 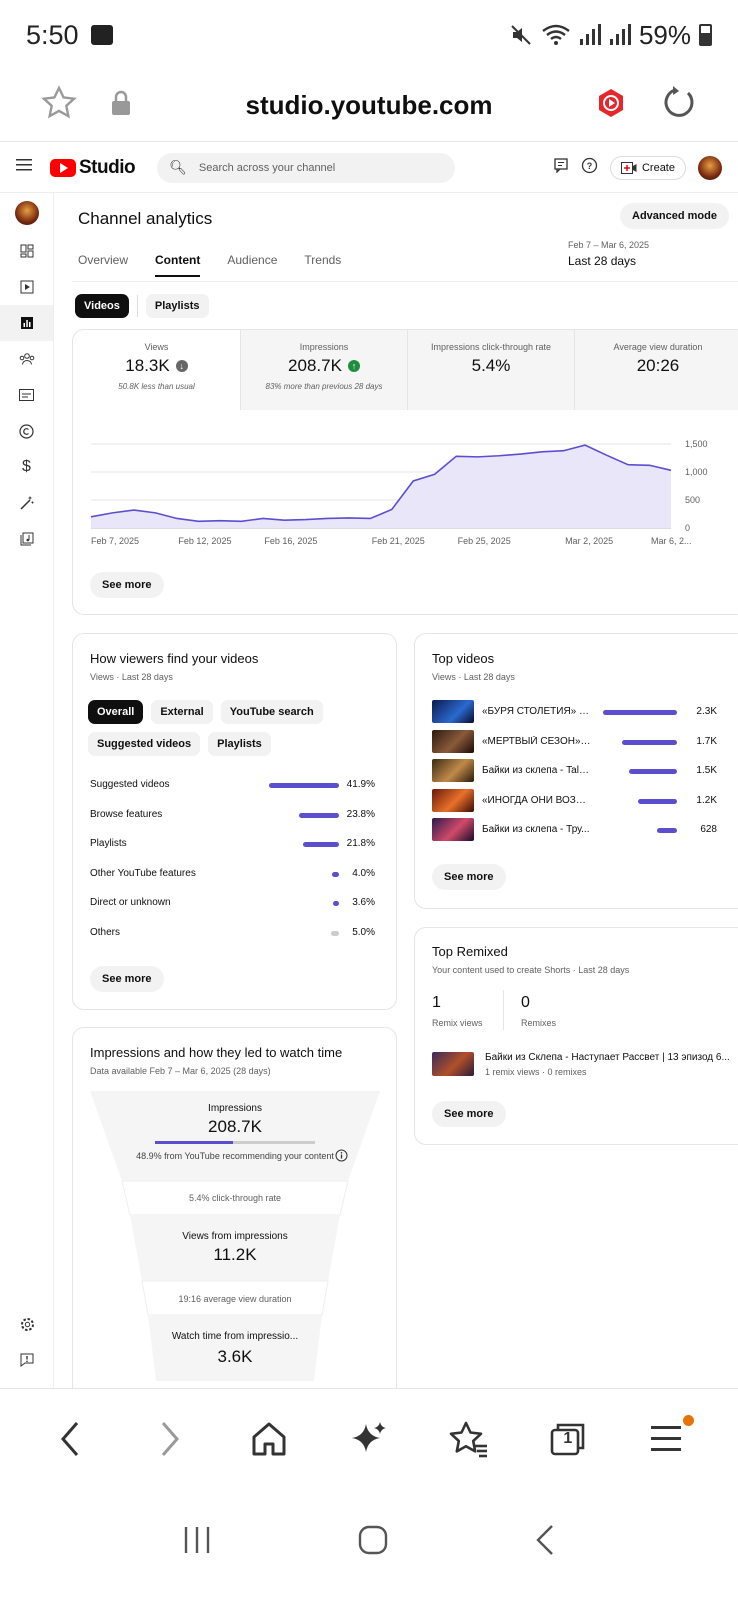 I want to click on copyright-icon, so click(x=26, y=431).